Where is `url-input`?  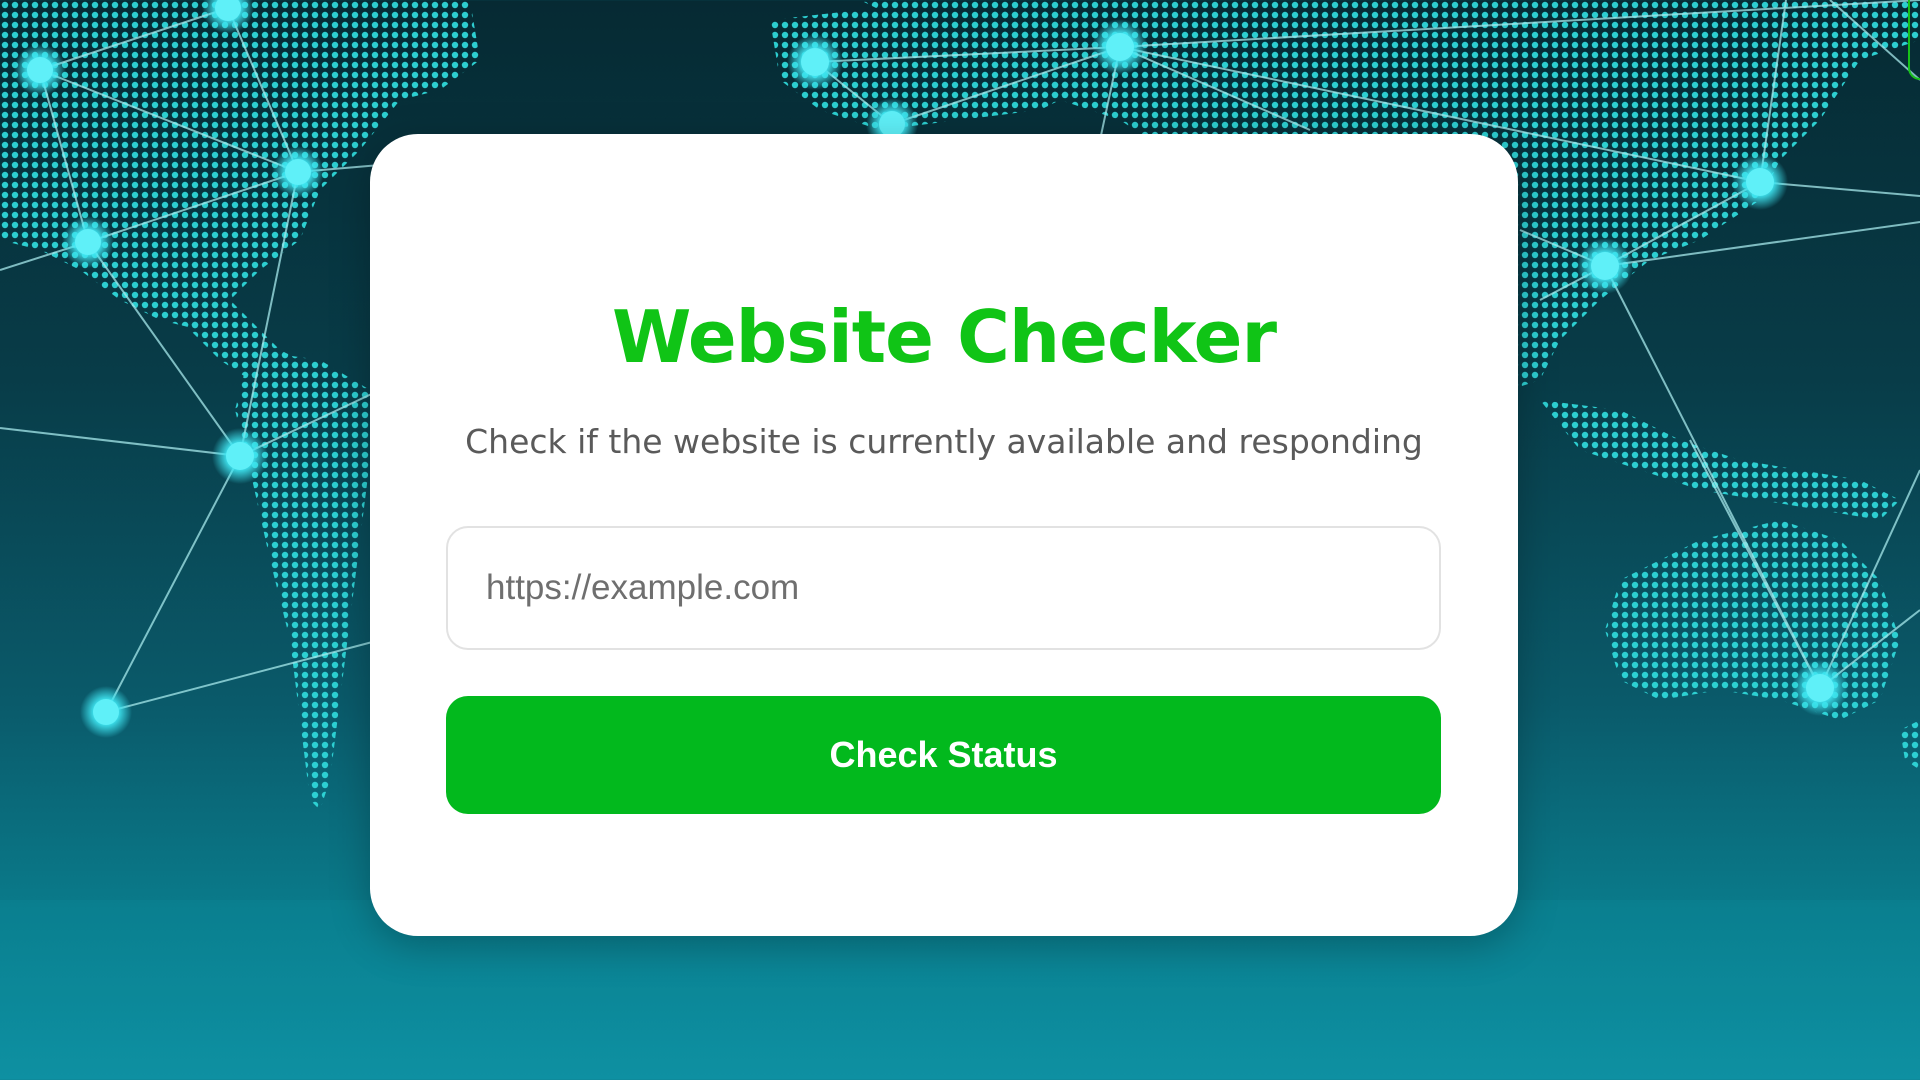 url-input is located at coordinates (943, 588).